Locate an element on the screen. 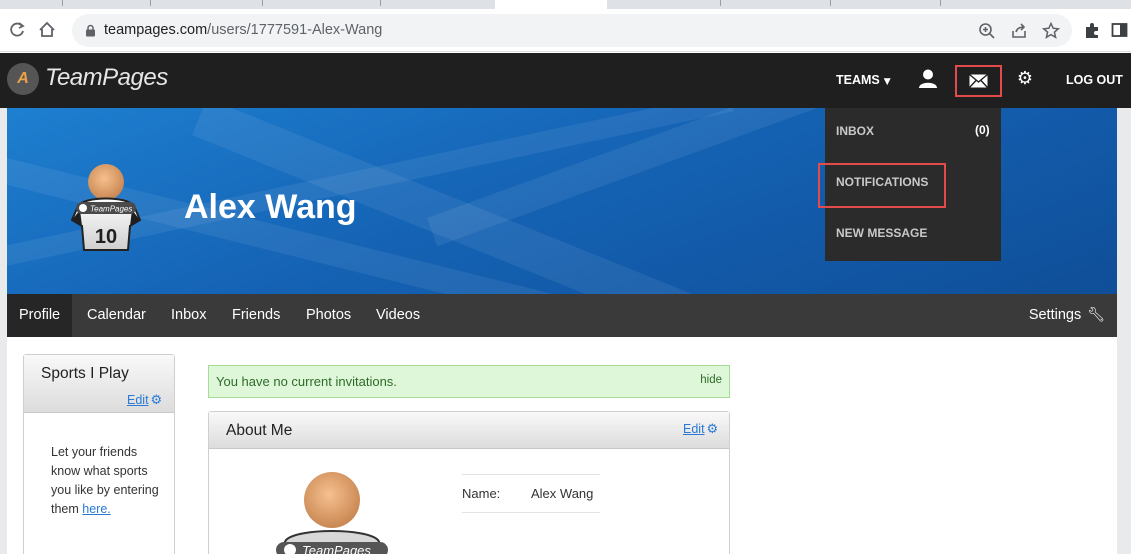 The image size is (1131, 554). messages-button is located at coordinates (978, 81).